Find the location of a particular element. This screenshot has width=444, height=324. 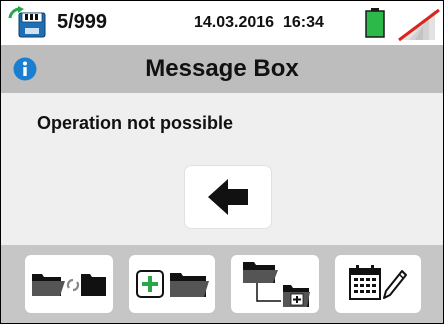

wifi-disabled-icon is located at coordinates (418, 26).